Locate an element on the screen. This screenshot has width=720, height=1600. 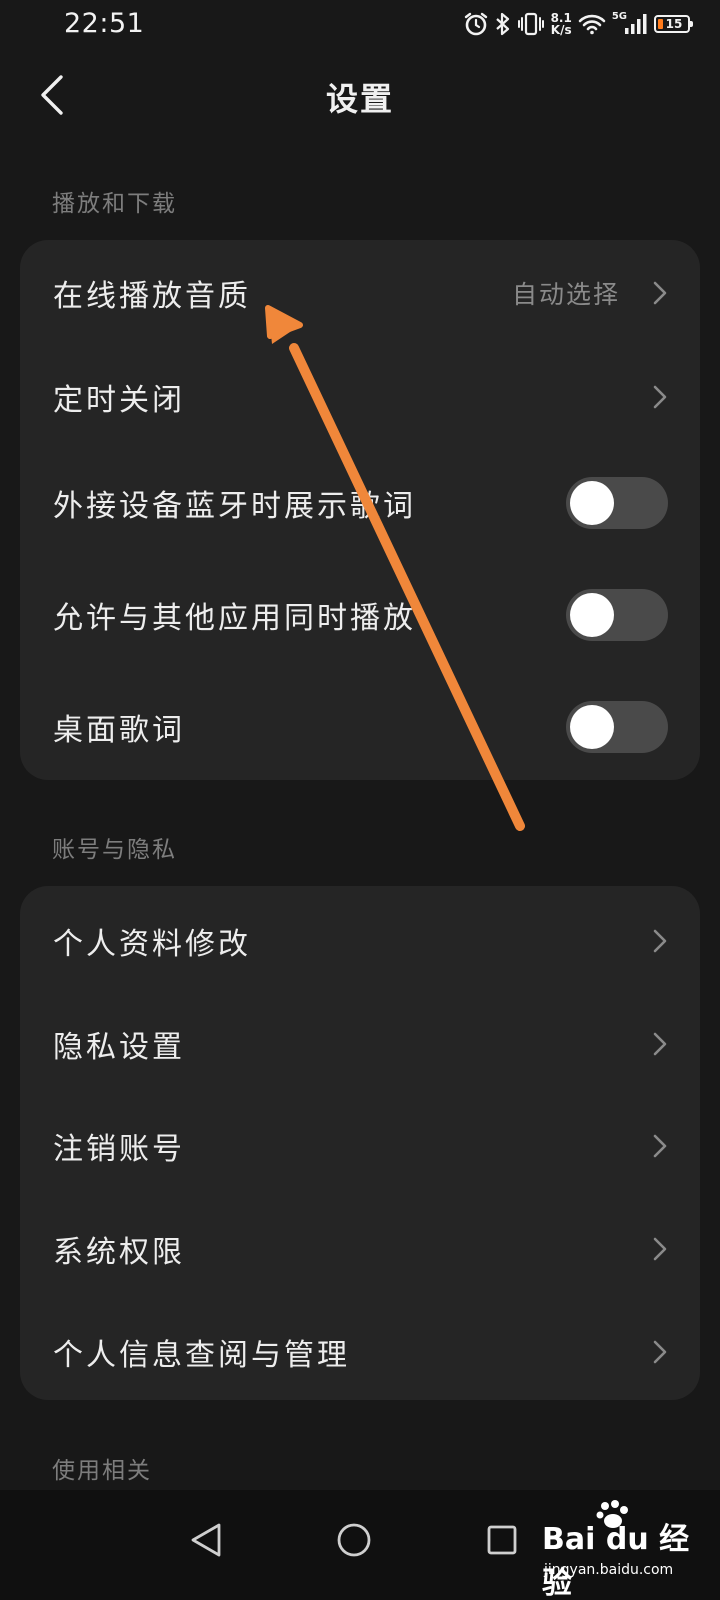
row-label: 外接设备蓝牙时展示歌词 is located at coordinates (234, 506).